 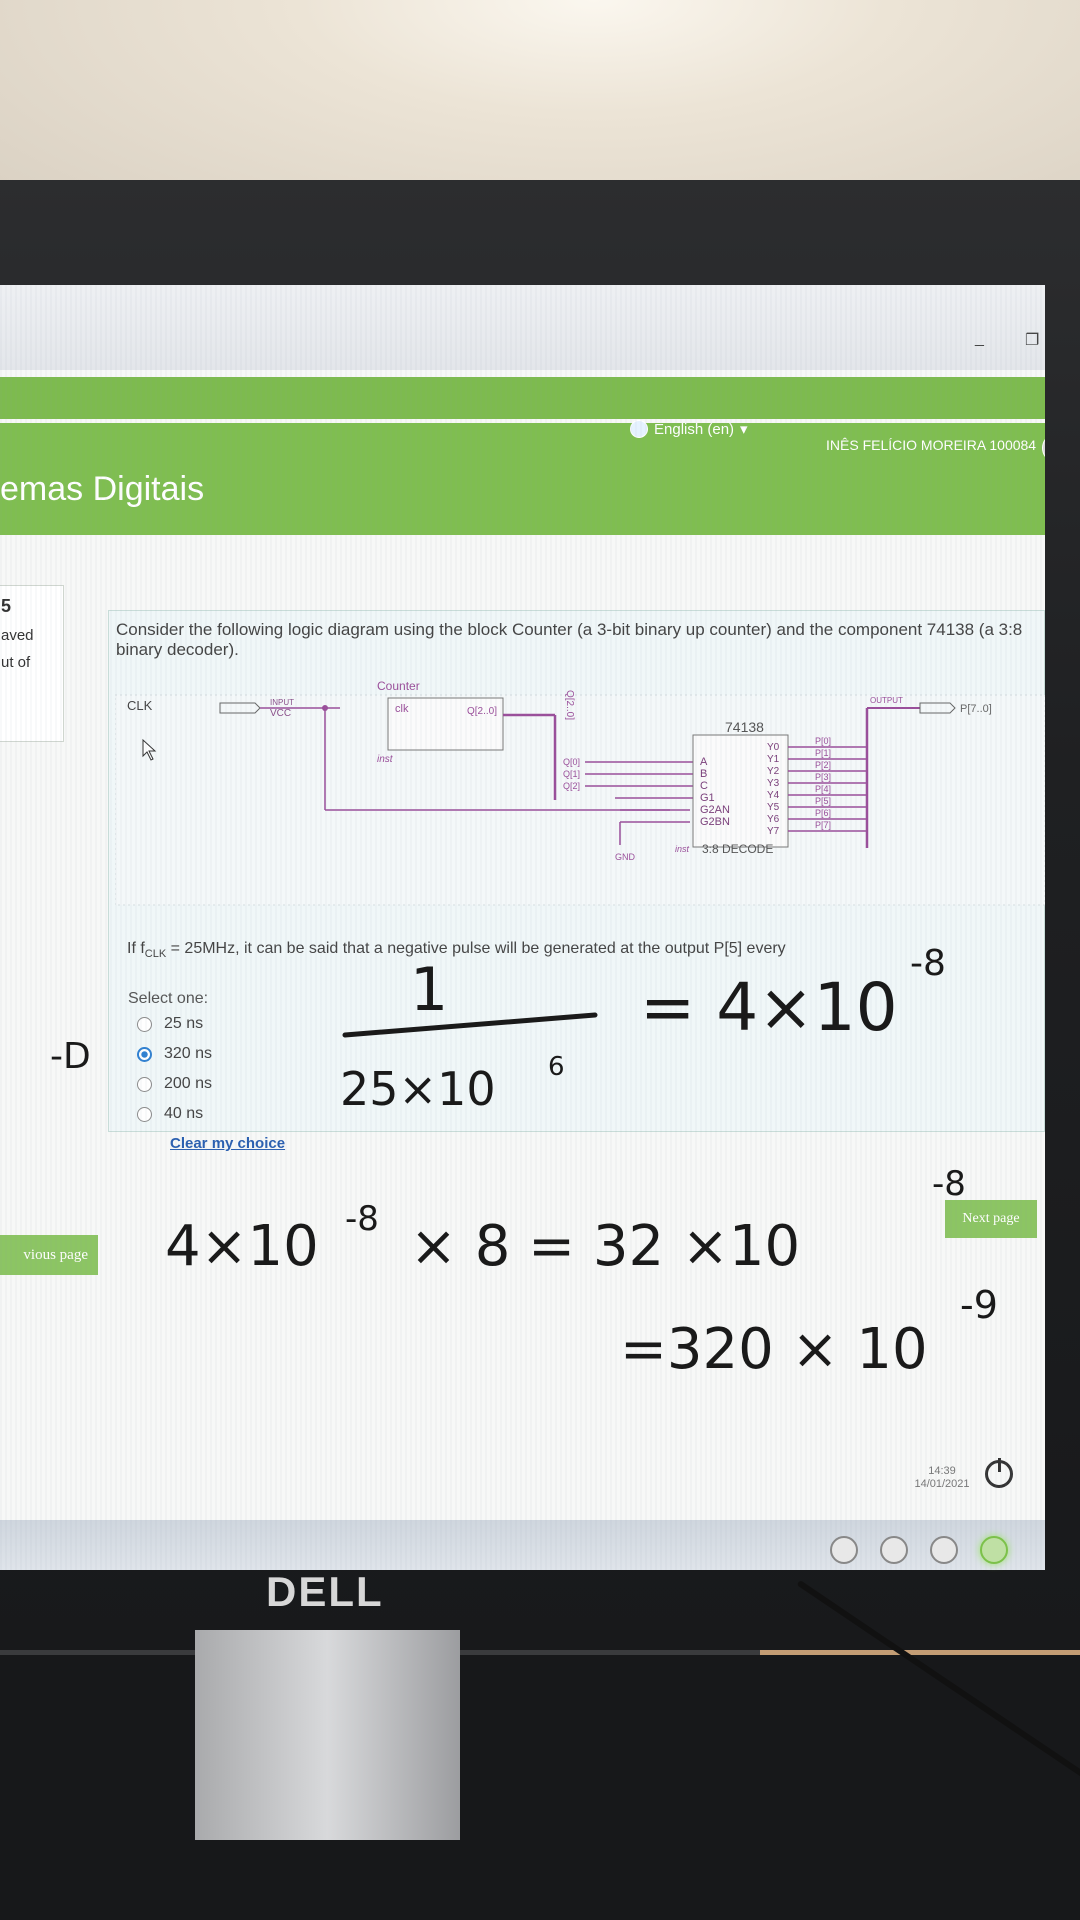 What do you see at coordinates (773, 747) in the screenshot?
I see `decoder-out-y0: Y0` at bounding box center [773, 747].